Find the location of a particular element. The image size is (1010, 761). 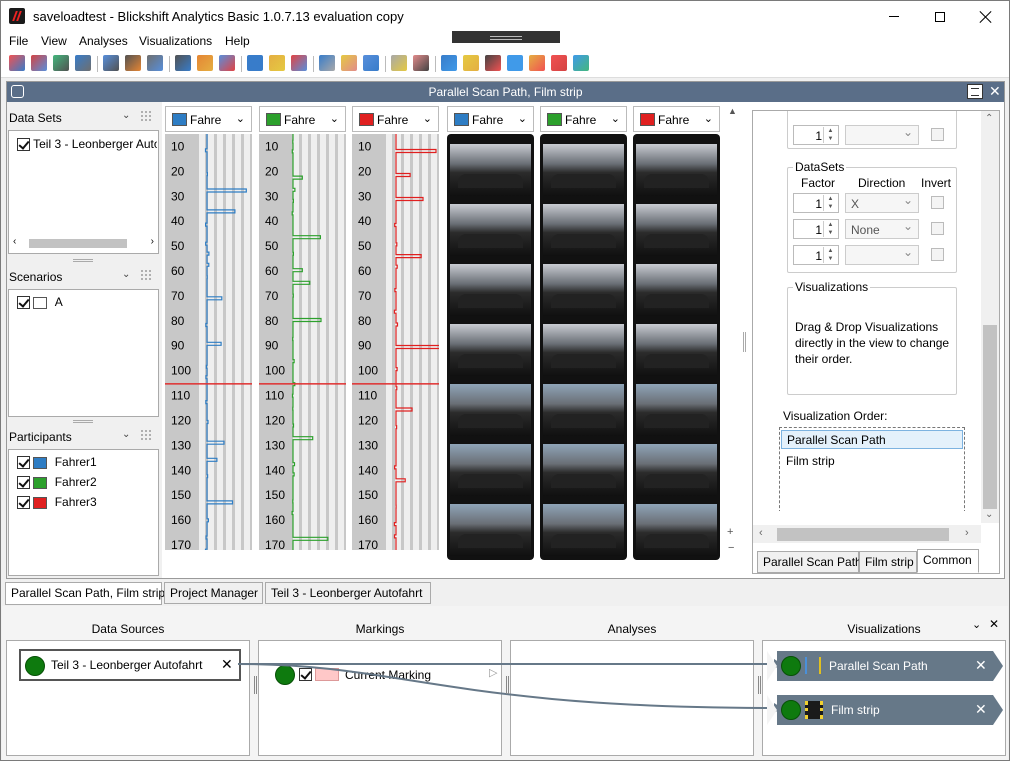

horizontal-scrollbar: ‹ › is located at coordinates (867, 534).